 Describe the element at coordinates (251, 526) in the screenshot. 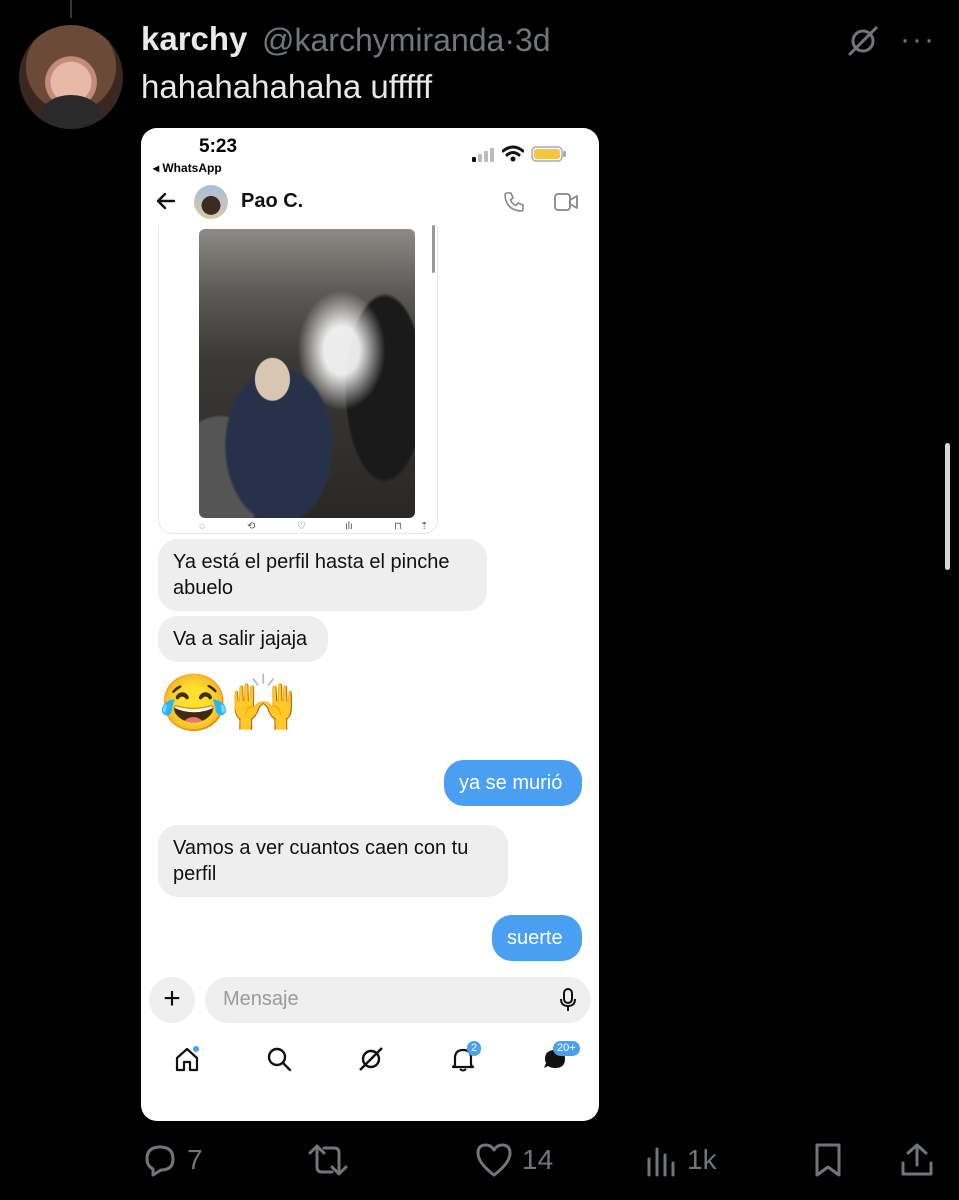

I see `shared-repost-icon: ⟲` at that location.